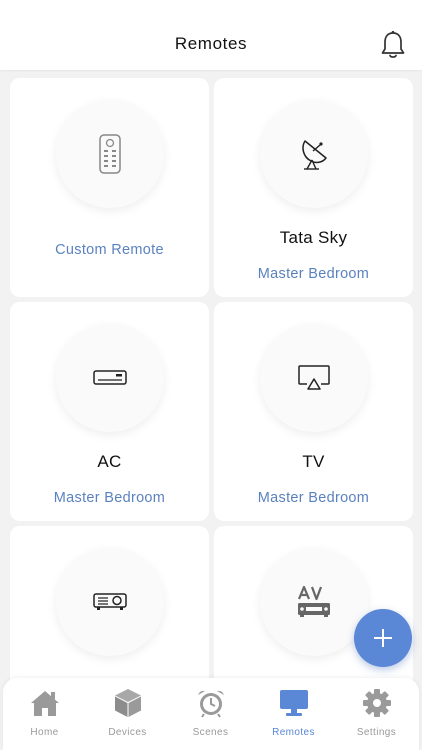 The height and width of the screenshot is (750, 422). I want to click on remote-card-ac: AC Master Bedroom, so click(109, 411).